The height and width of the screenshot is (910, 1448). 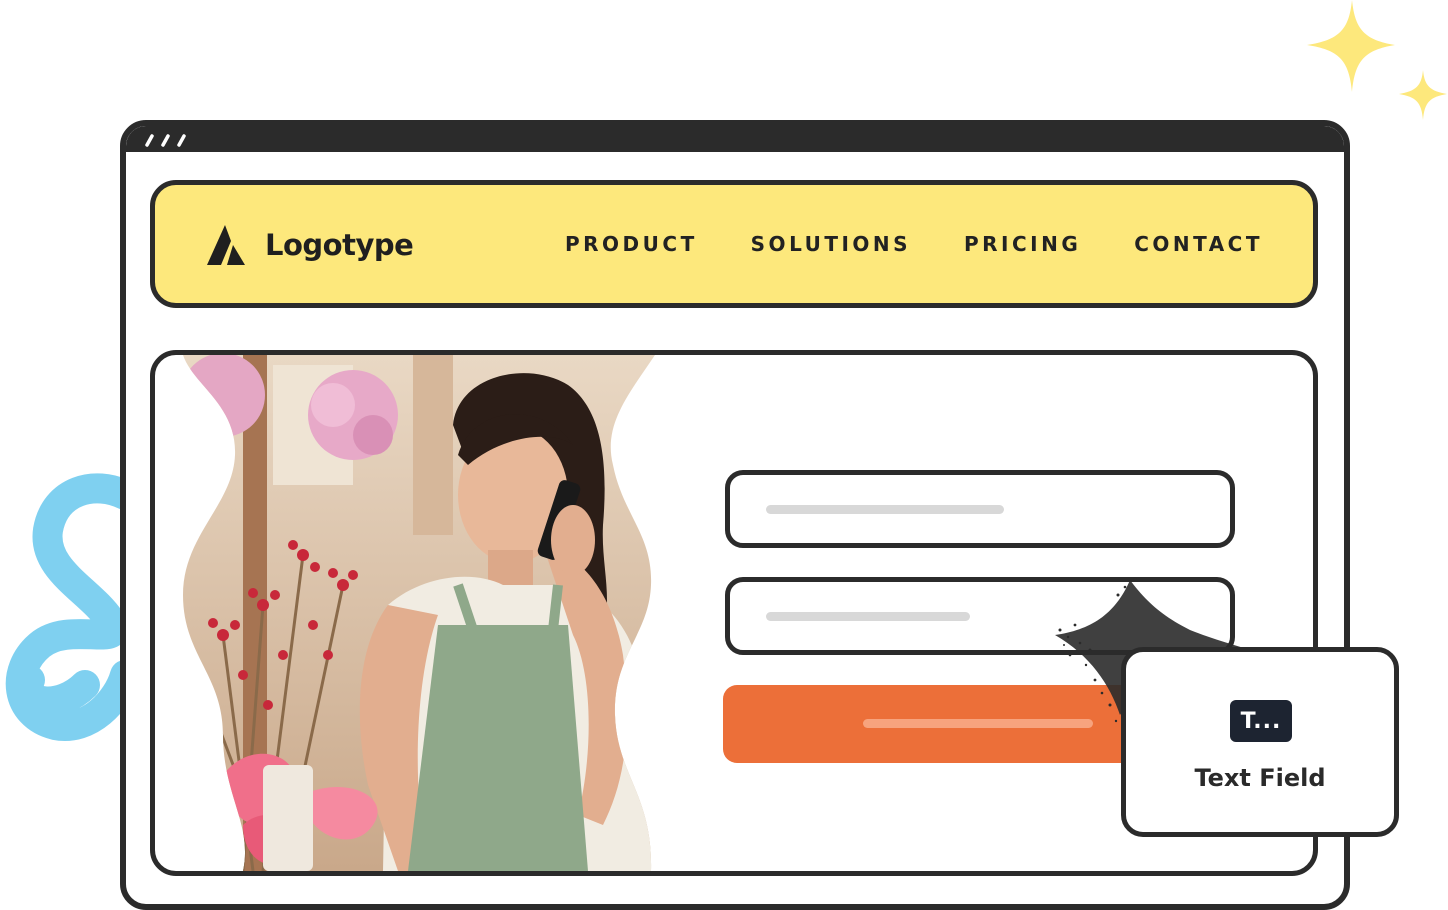 I want to click on nav-item-pricing: PRICING, so click(x=1022, y=244).